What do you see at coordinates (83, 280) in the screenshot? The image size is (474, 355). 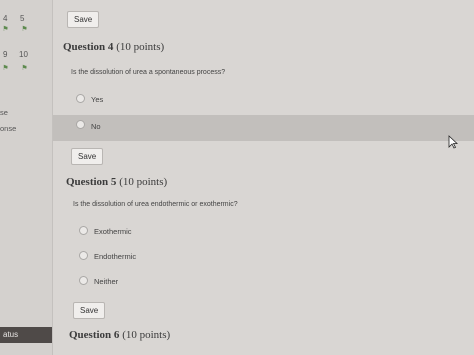 I see `radio-button-neither` at bounding box center [83, 280].